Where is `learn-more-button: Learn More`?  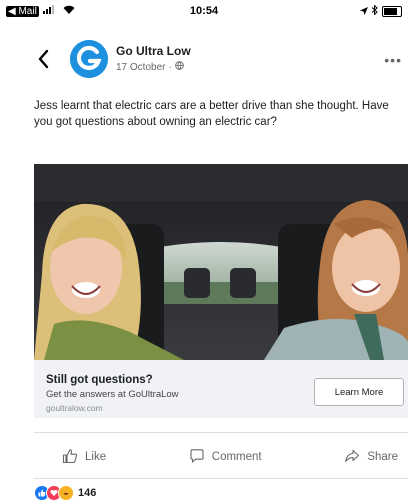
learn-more-button: Learn More is located at coordinates (359, 392).